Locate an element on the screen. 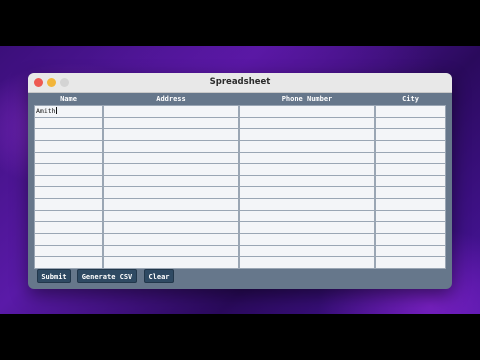 Image resolution: width=480 pixels, height=360 pixels. clear-button: Clear is located at coordinates (159, 276).